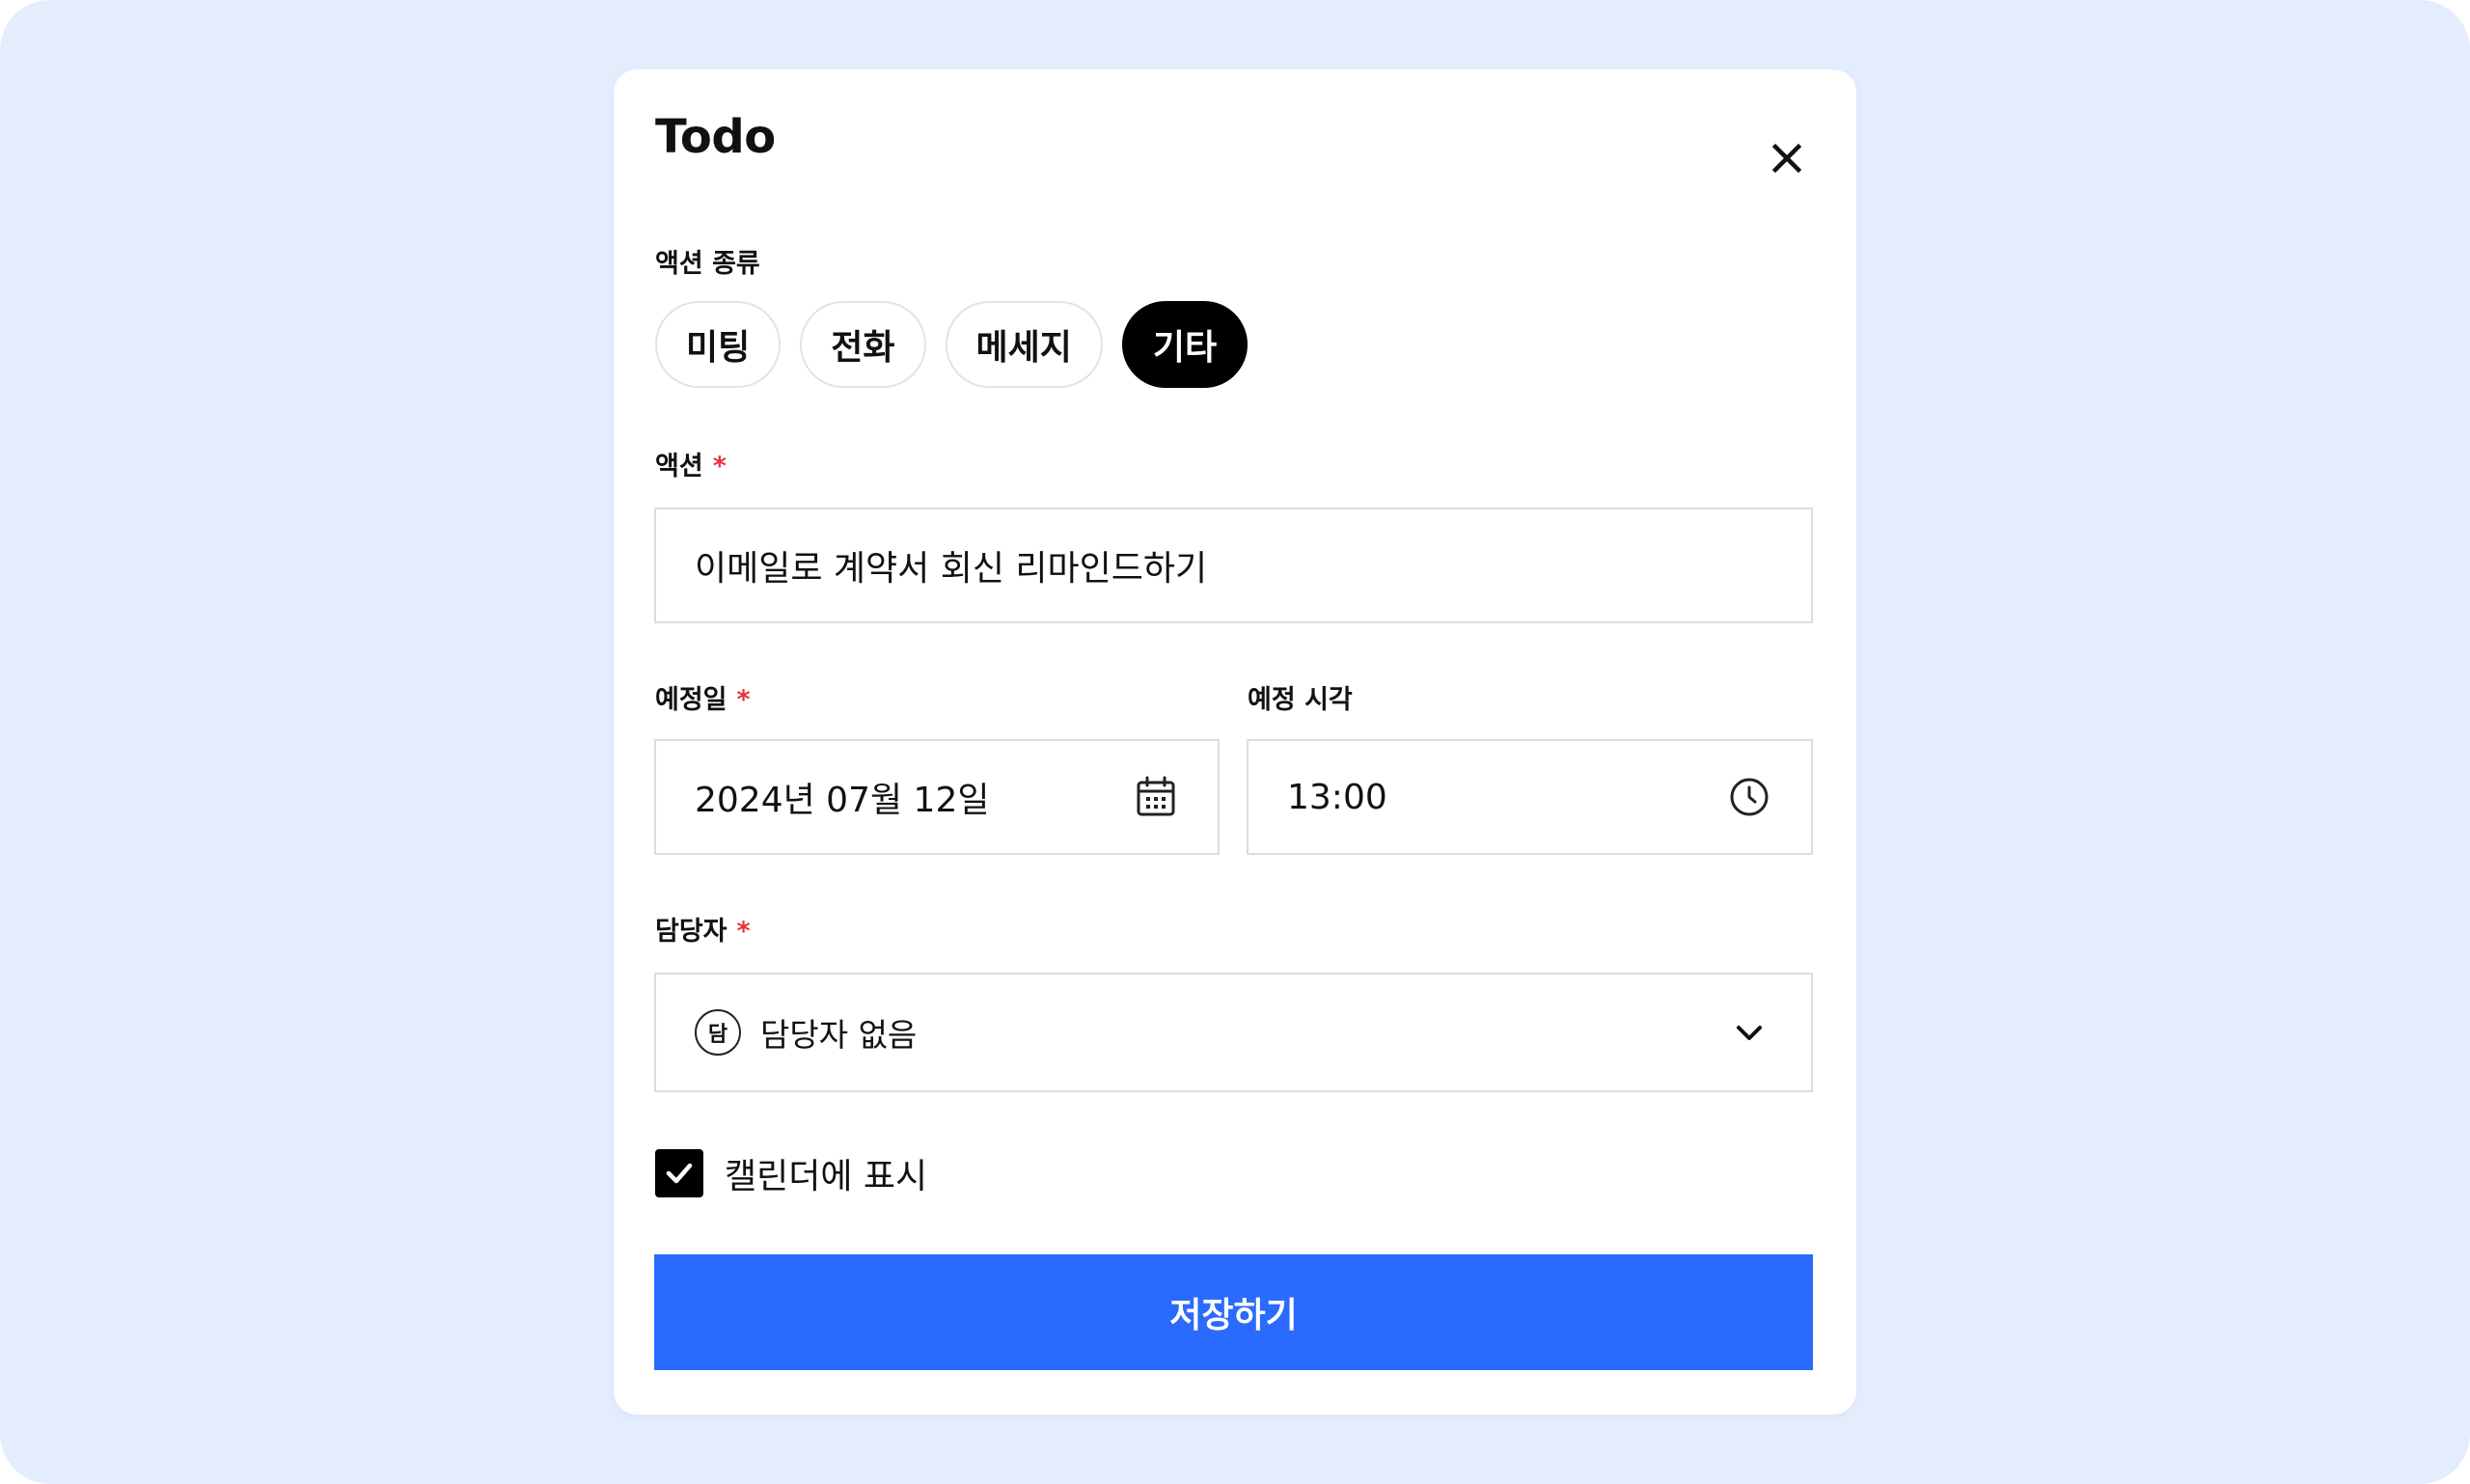 This screenshot has width=2470, height=1484. Describe the element at coordinates (1233, 1032) in the screenshot. I see `assignee-select: 담 담당자 없음` at that location.